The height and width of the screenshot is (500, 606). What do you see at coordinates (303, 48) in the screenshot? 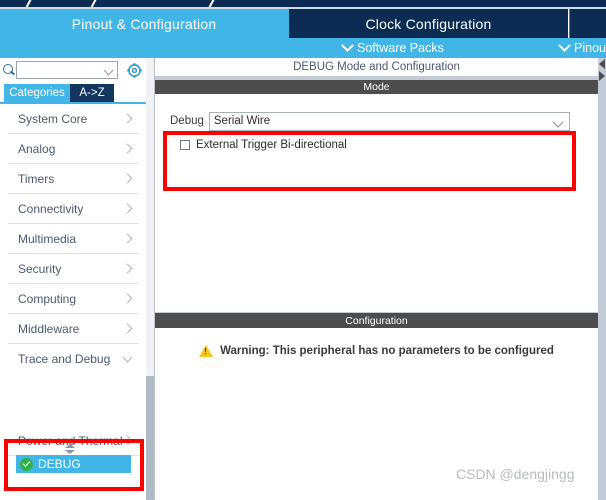
I see `sub-toolbar: Software Packs Pinou` at bounding box center [303, 48].